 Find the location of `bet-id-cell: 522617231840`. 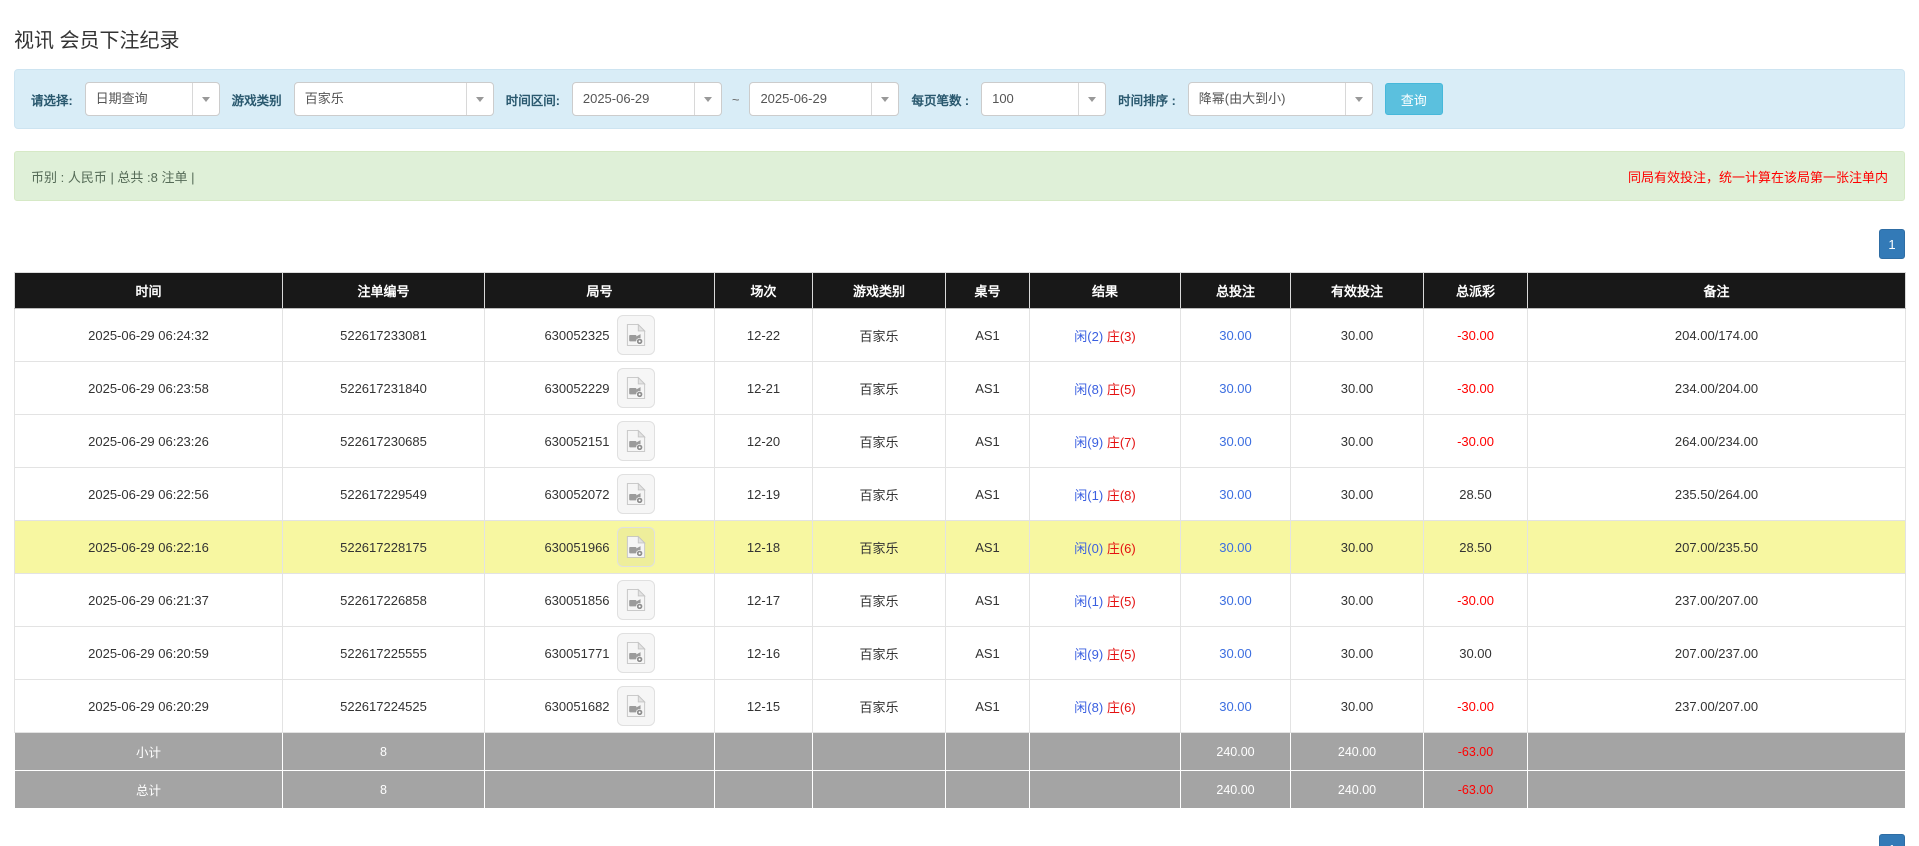

bet-id-cell: 522617231840 is located at coordinates (383, 388).